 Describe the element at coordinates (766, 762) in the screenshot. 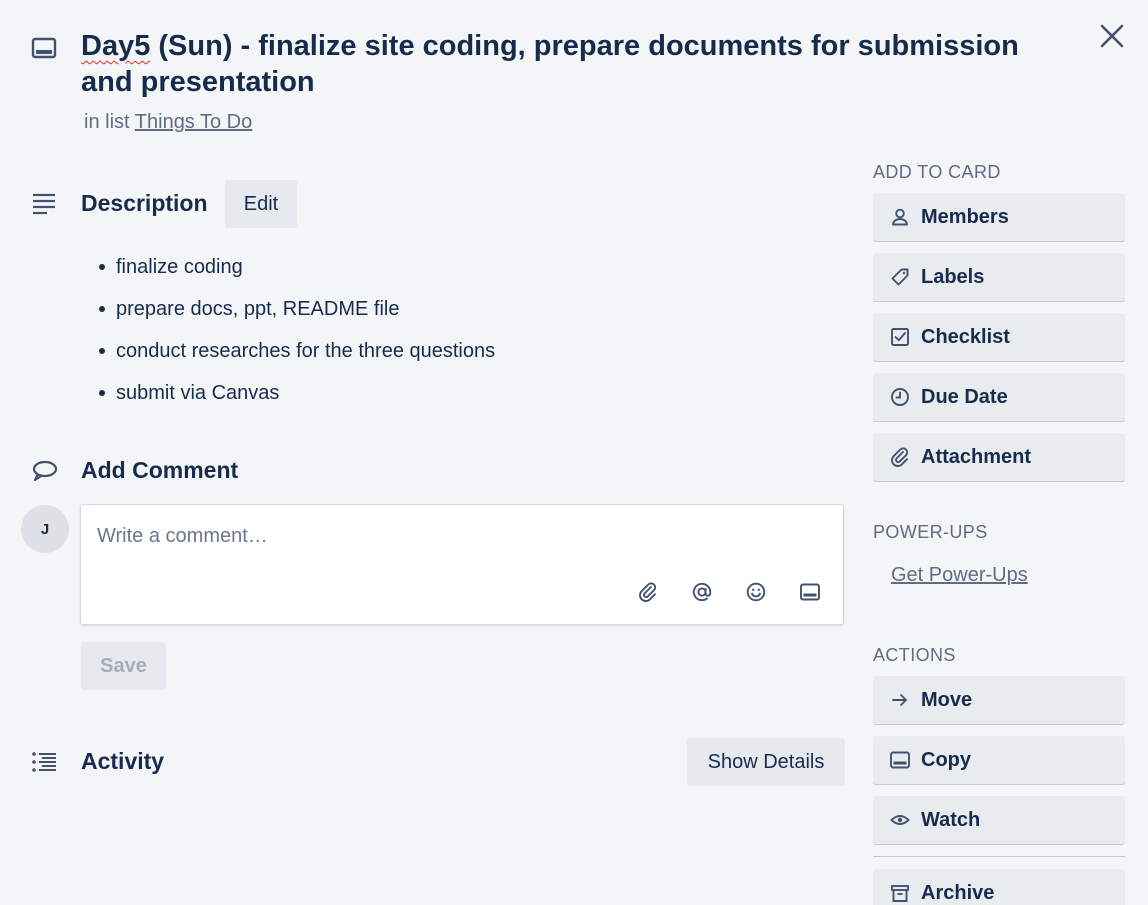

I see `show-details-button: Show Details` at that location.